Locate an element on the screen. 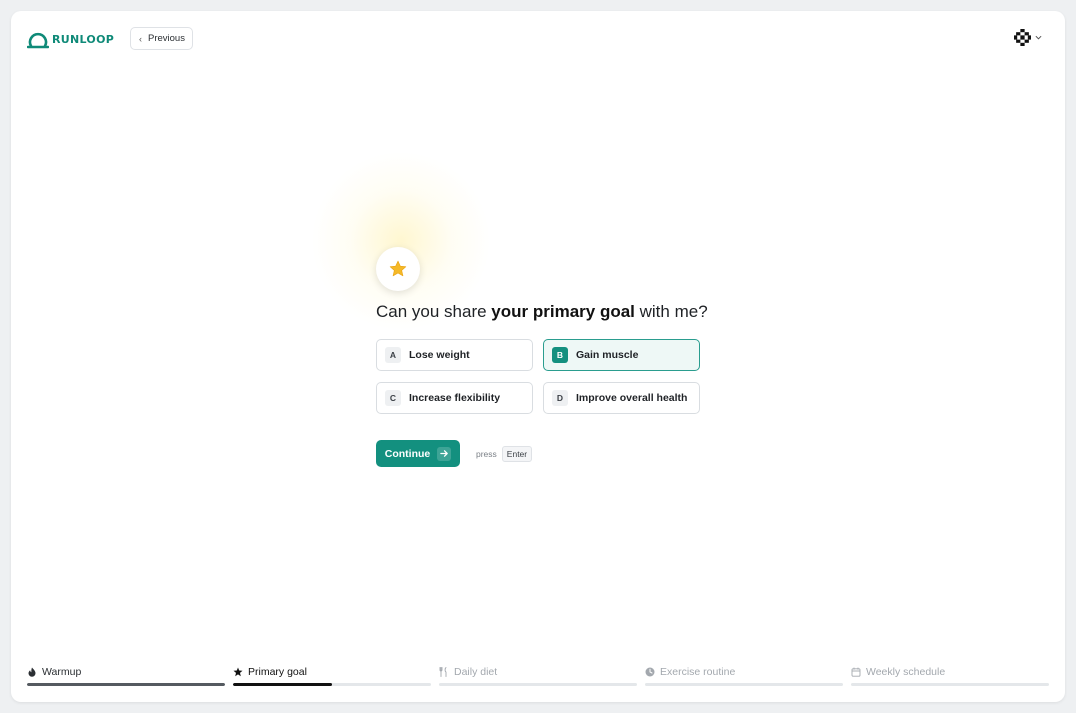  option-label-a: Lose weight is located at coordinates (439, 355).